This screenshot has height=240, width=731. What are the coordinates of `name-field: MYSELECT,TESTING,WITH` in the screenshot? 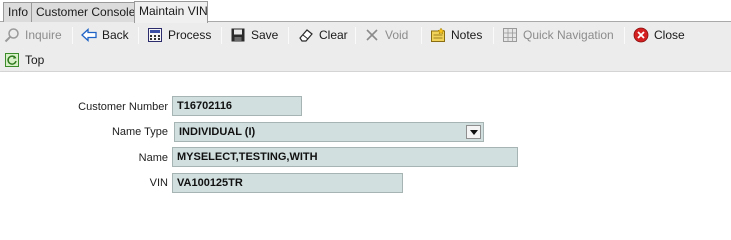 It's located at (345, 157).